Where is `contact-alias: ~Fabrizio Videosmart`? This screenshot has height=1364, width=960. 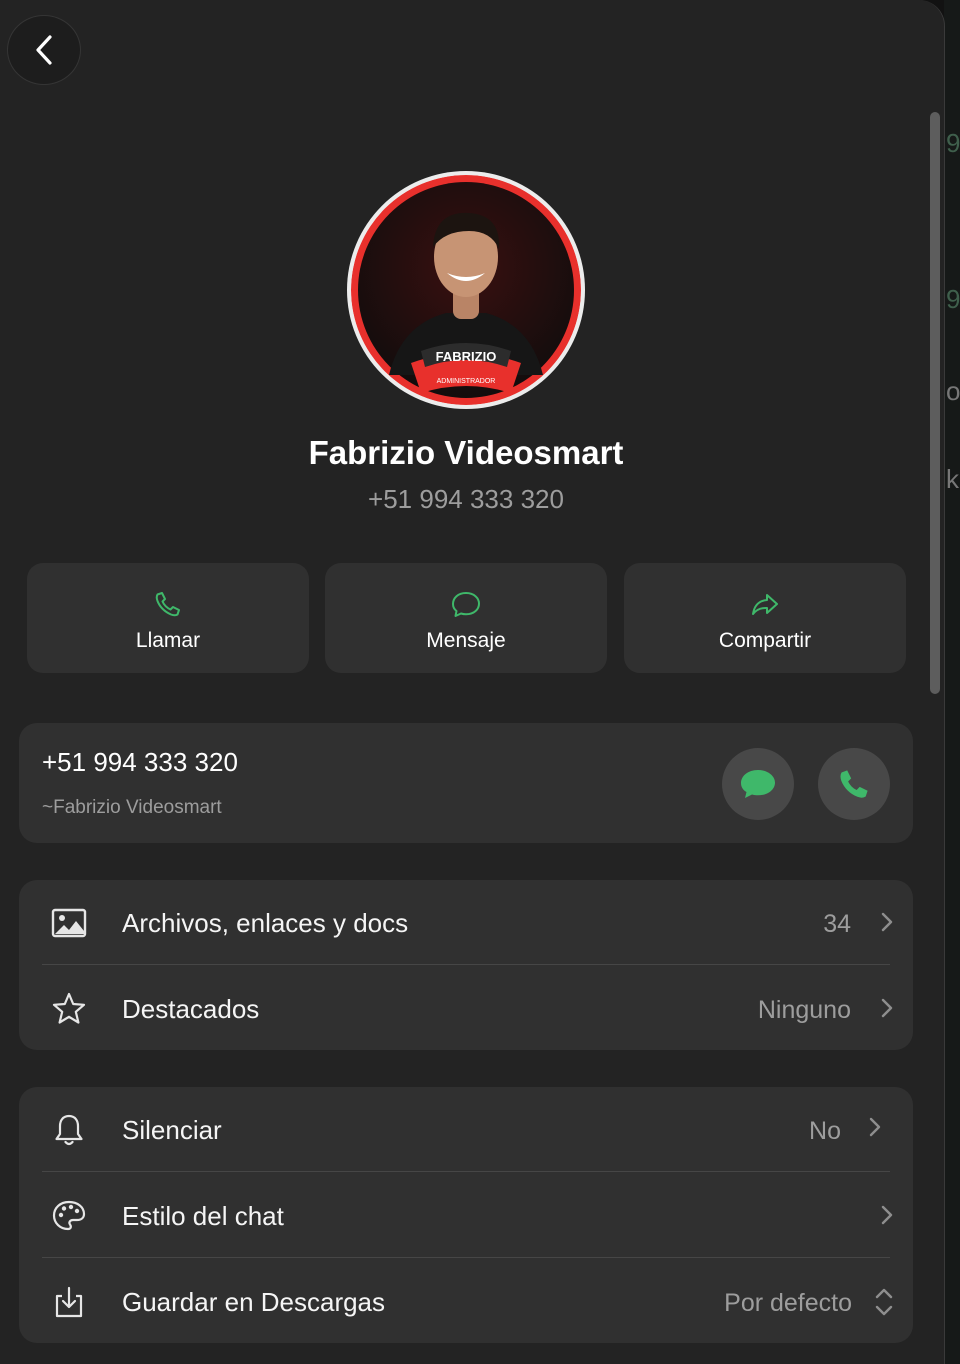 contact-alias: ~Fabrizio Videosmart is located at coordinates (132, 807).